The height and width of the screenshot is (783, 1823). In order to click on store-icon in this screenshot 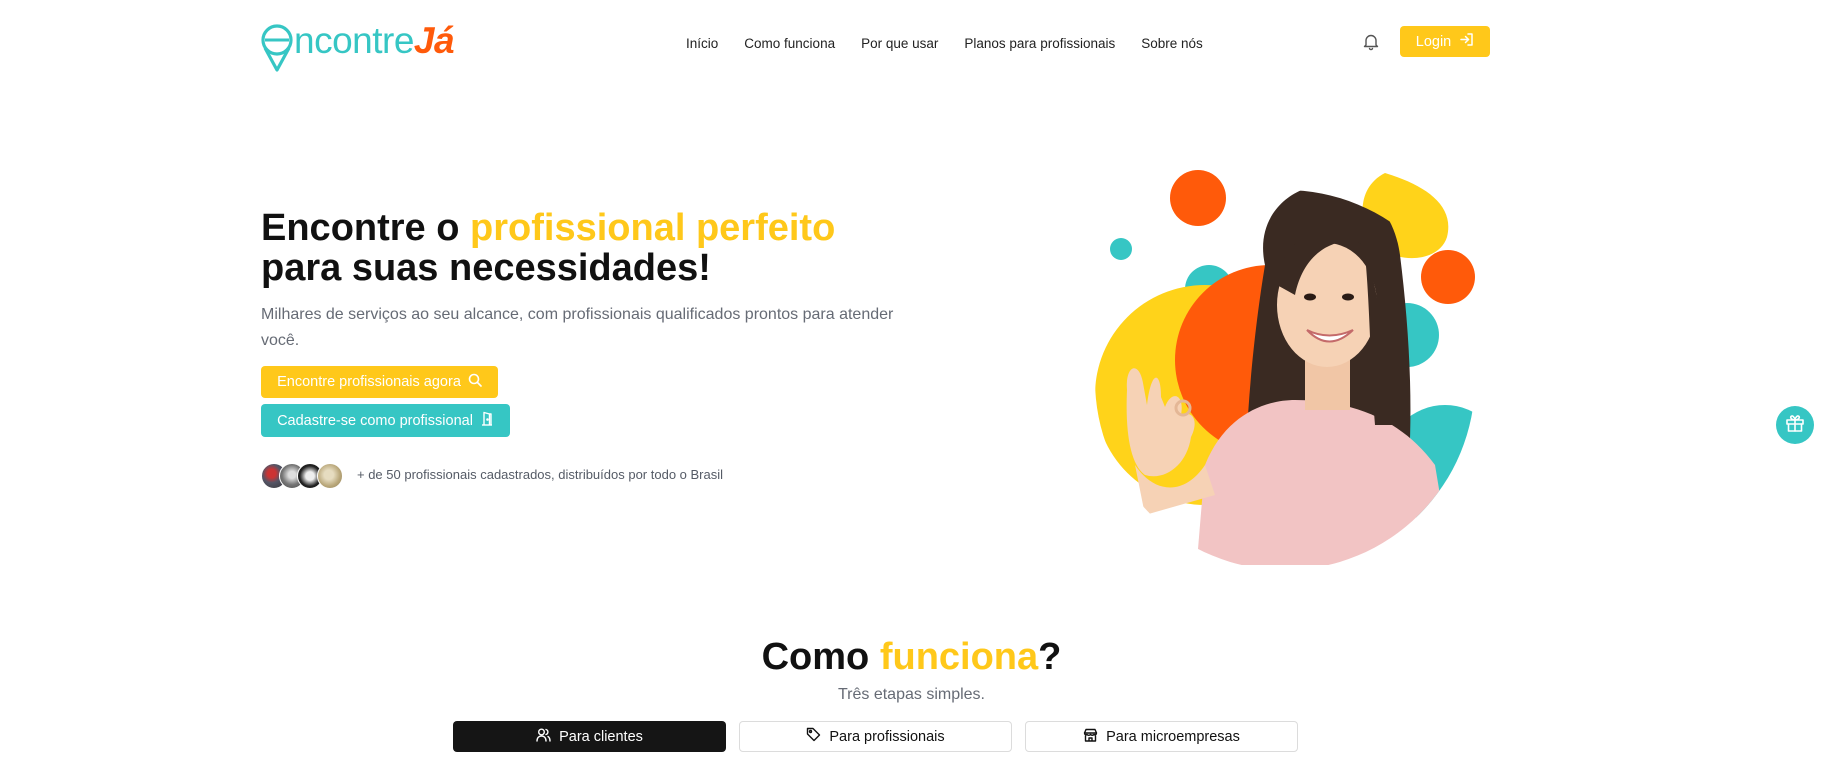, I will do `click(1090, 737)`.